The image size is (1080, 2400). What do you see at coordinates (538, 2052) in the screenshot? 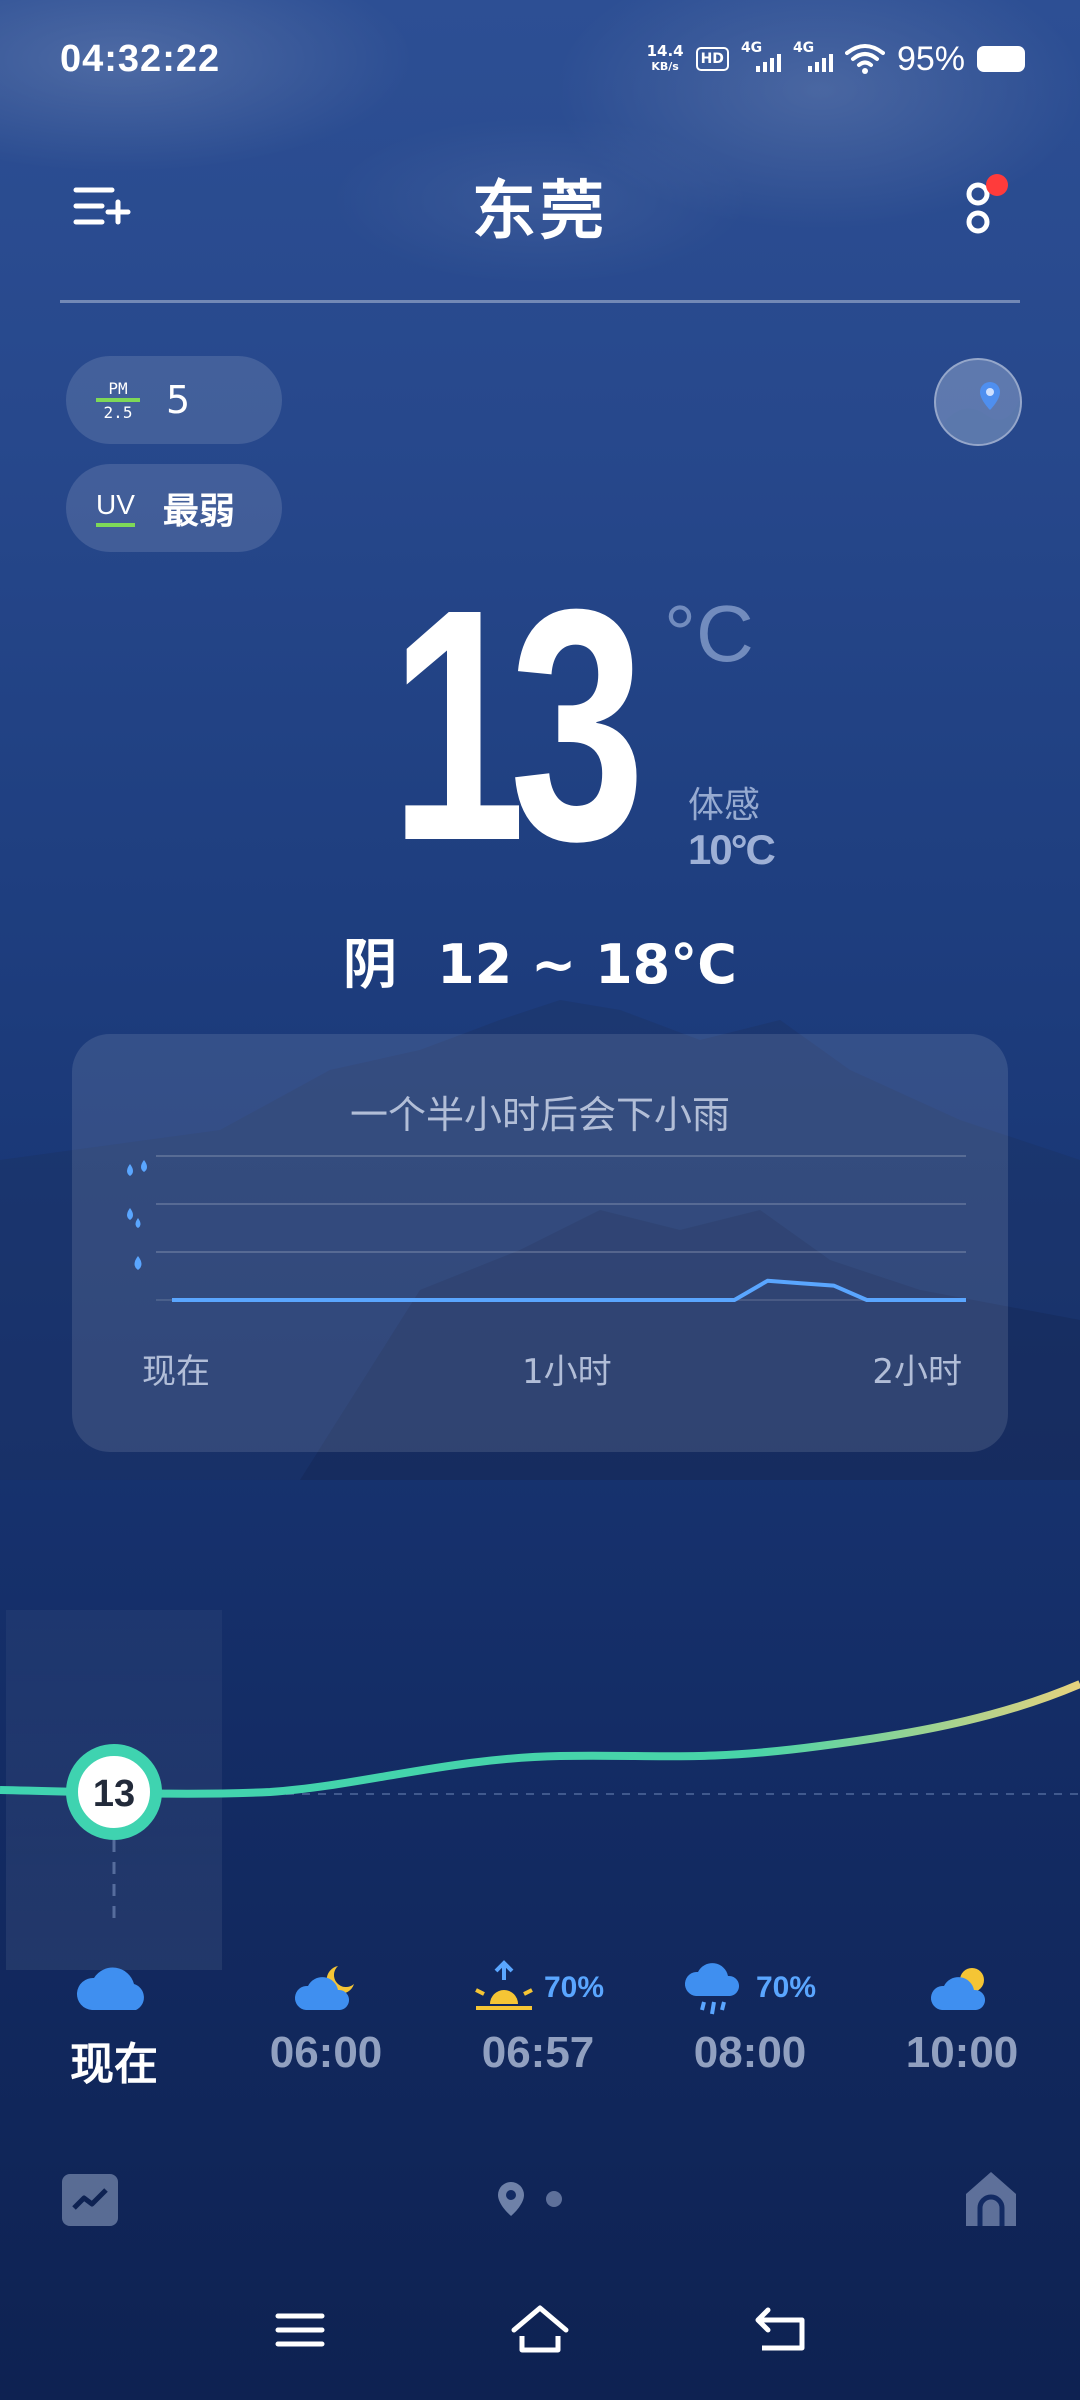
I see `hour-time-0657: 06:57` at bounding box center [538, 2052].